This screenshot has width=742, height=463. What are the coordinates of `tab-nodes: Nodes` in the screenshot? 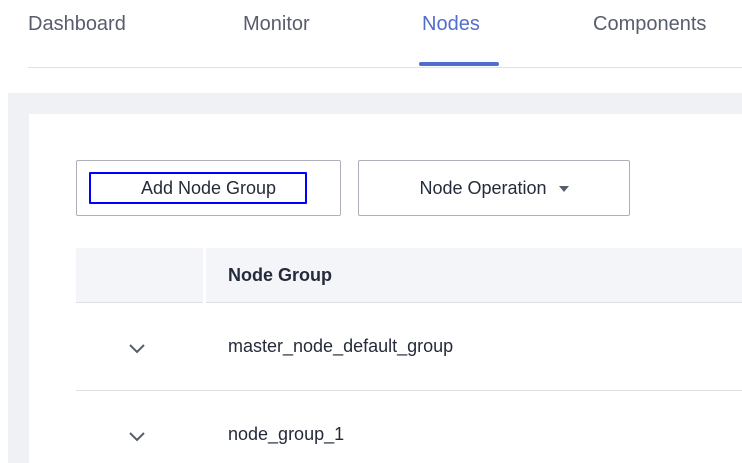 It's located at (451, 24).